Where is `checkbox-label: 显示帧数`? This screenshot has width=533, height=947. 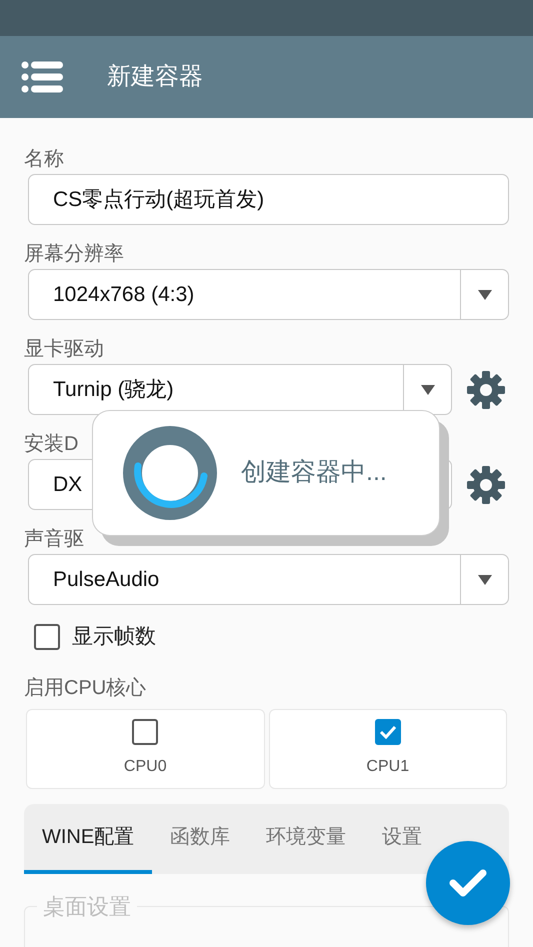 checkbox-label: 显示帧数 is located at coordinates (114, 637).